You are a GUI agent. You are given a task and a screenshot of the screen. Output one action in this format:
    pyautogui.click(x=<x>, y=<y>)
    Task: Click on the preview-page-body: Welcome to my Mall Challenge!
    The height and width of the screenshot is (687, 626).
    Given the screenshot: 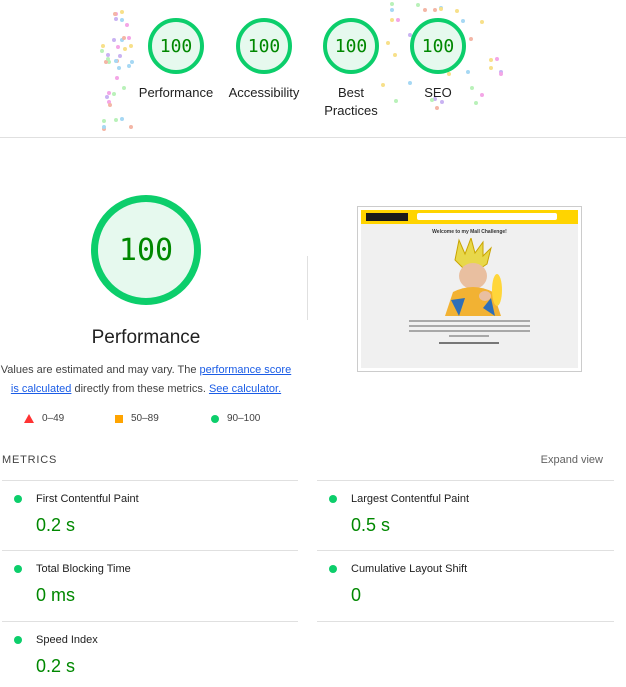 What is the action you would take?
    pyautogui.click(x=469, y=296)
    